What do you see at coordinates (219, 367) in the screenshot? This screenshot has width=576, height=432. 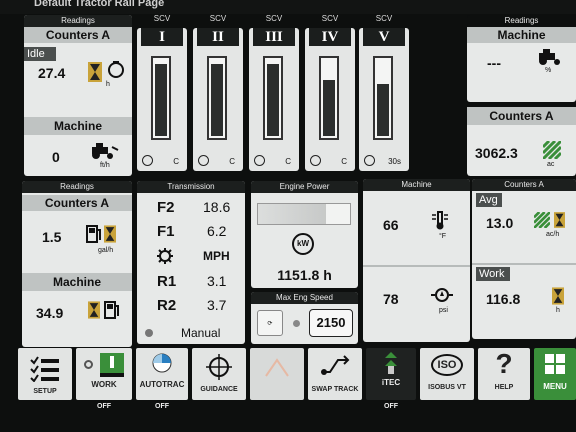 I see `guidance-icon` at bounding box center [219, 367].